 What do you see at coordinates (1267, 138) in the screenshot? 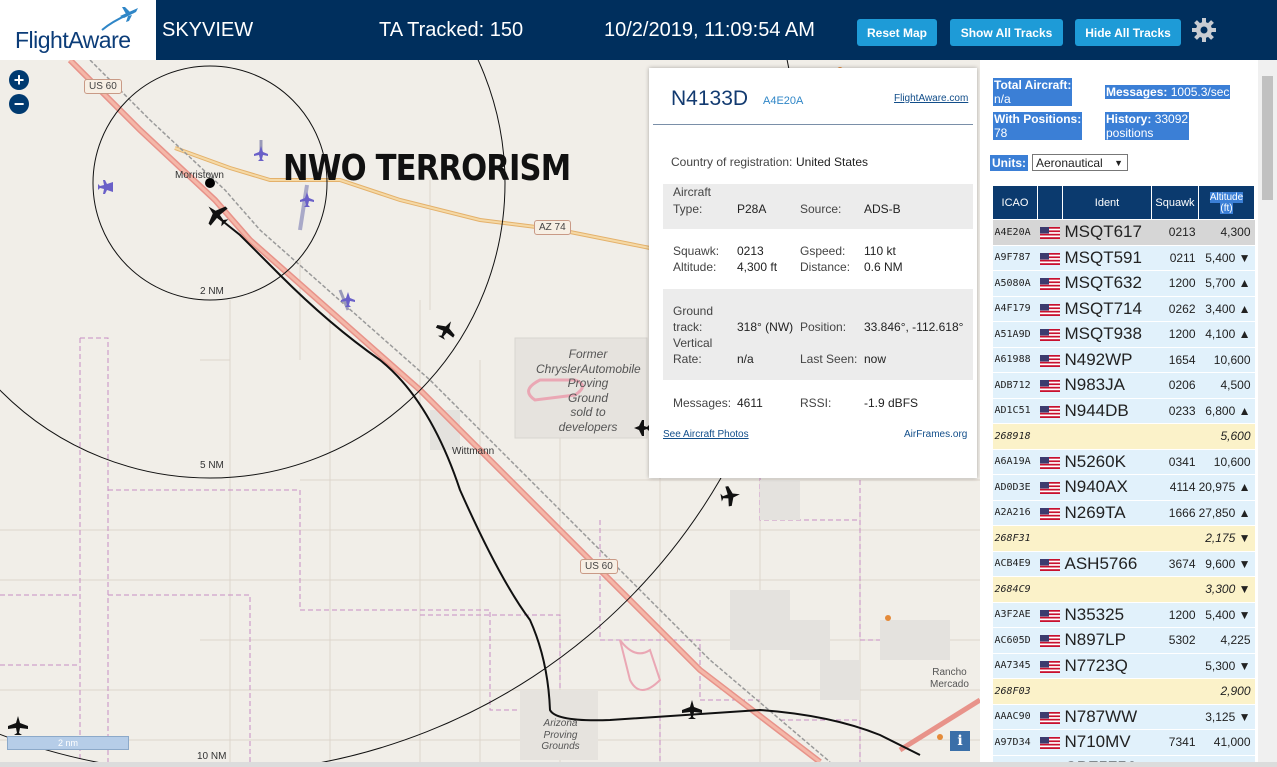
I see `scroll-thumb` at bounding box center [1267, 138].